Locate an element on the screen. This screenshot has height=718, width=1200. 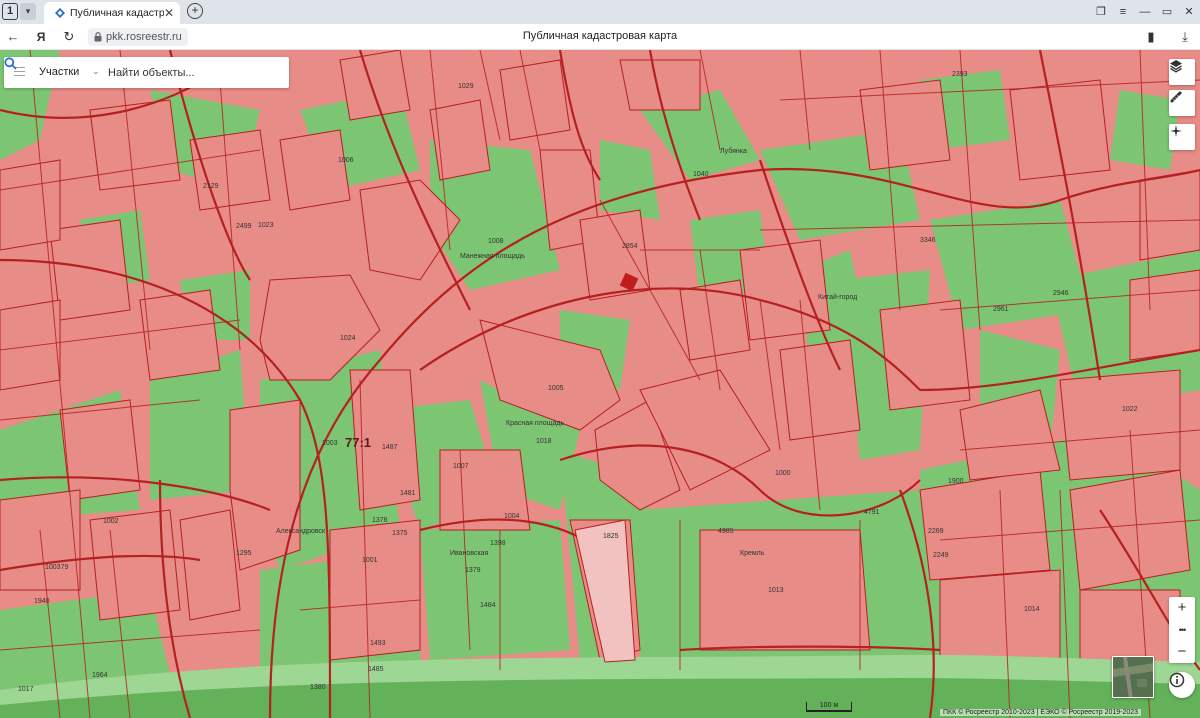
locate-button is located at coordinates (1182, 137).